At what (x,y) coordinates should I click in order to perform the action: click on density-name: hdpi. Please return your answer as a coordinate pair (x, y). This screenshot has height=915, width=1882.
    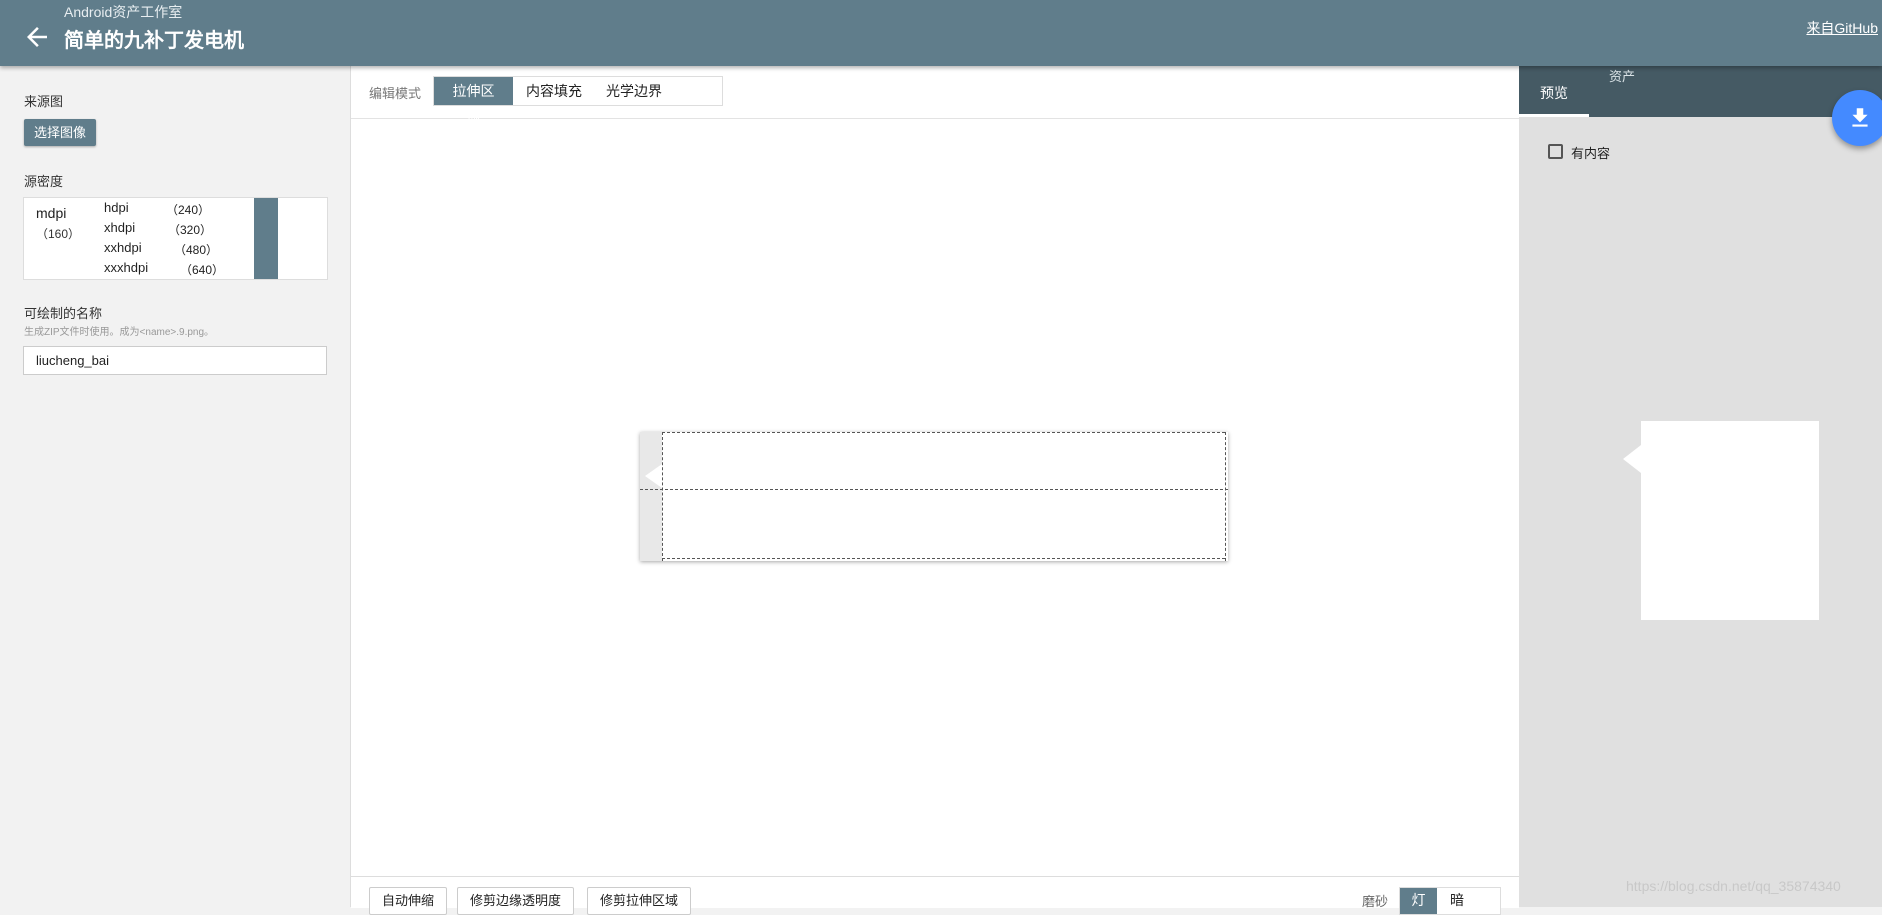
    Looking at the image, I should click on (116, 207).